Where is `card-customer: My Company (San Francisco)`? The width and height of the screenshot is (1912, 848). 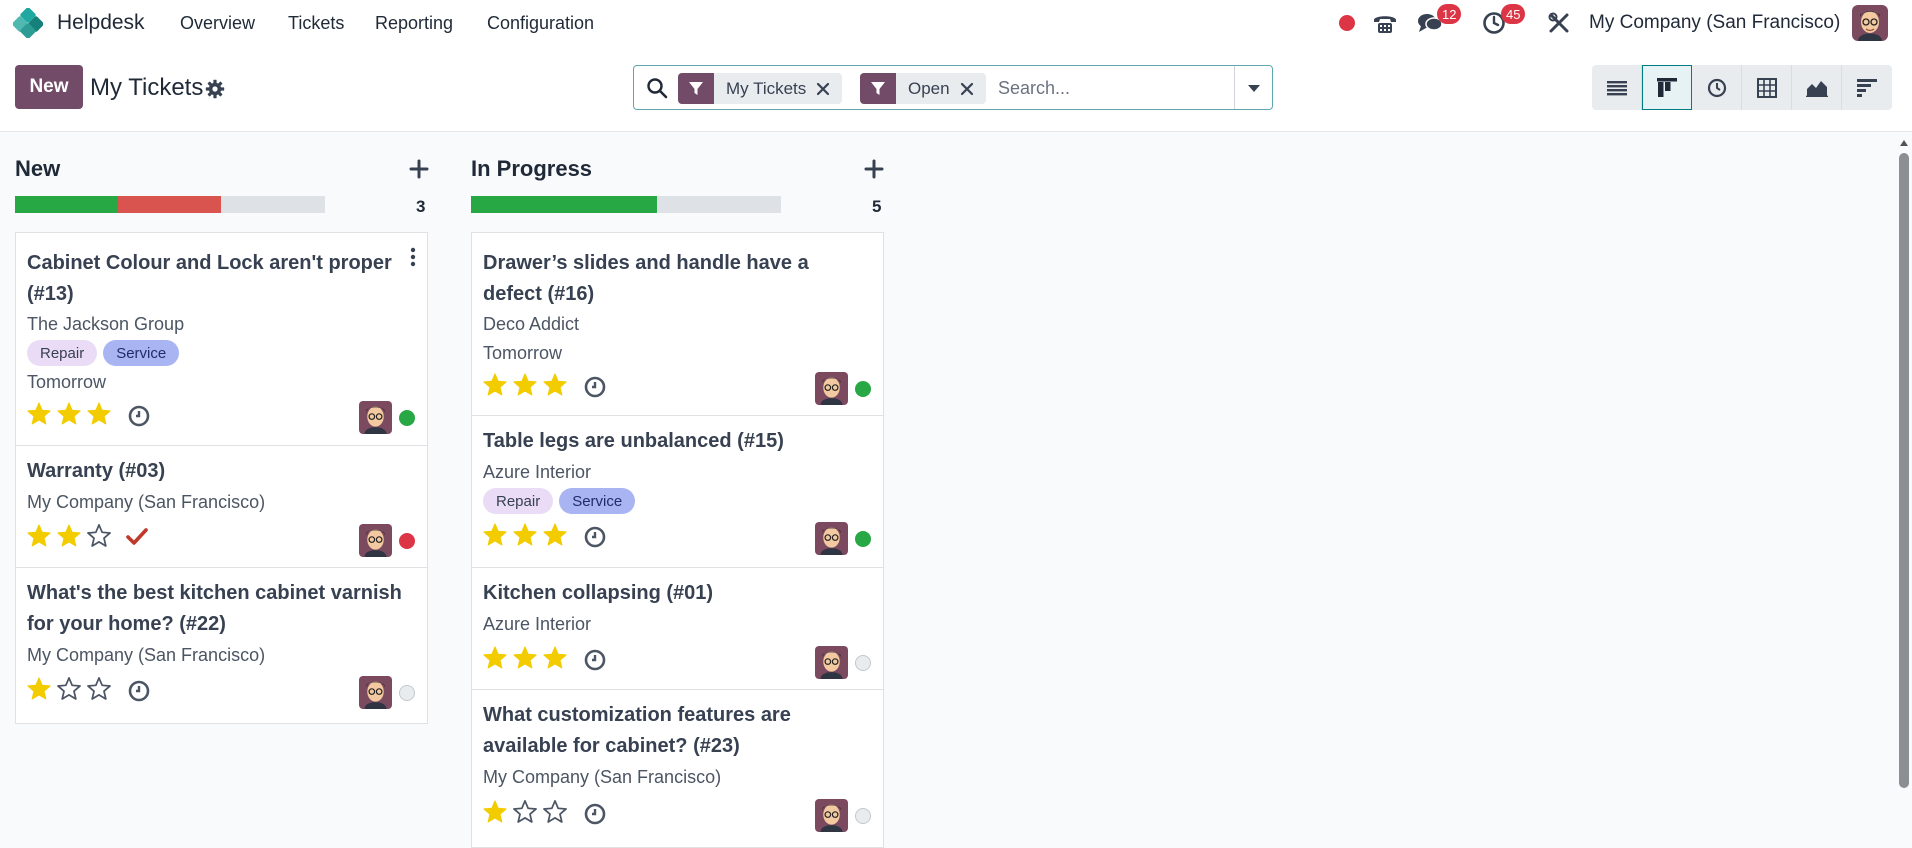 card-customer: My Company (San Francisco) is located at coordinates (146, 502).